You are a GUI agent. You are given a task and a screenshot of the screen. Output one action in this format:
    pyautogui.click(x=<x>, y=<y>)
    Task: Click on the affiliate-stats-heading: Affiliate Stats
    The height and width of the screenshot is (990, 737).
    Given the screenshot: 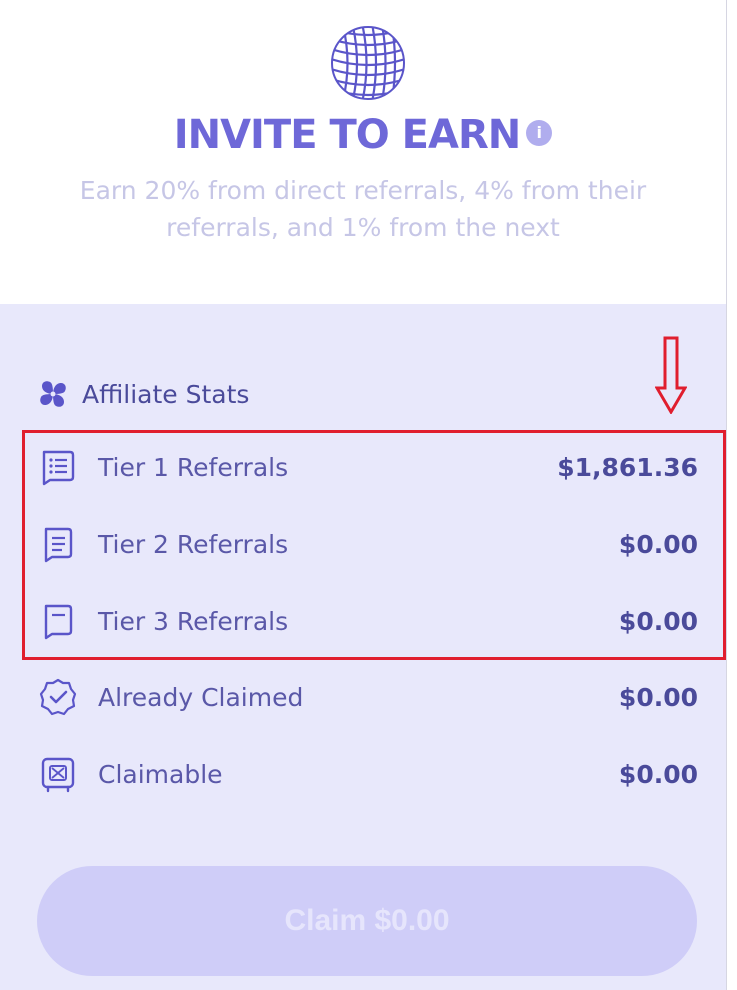 What is the action you would take?
    pyautogui.click(x=142, y=394)
    